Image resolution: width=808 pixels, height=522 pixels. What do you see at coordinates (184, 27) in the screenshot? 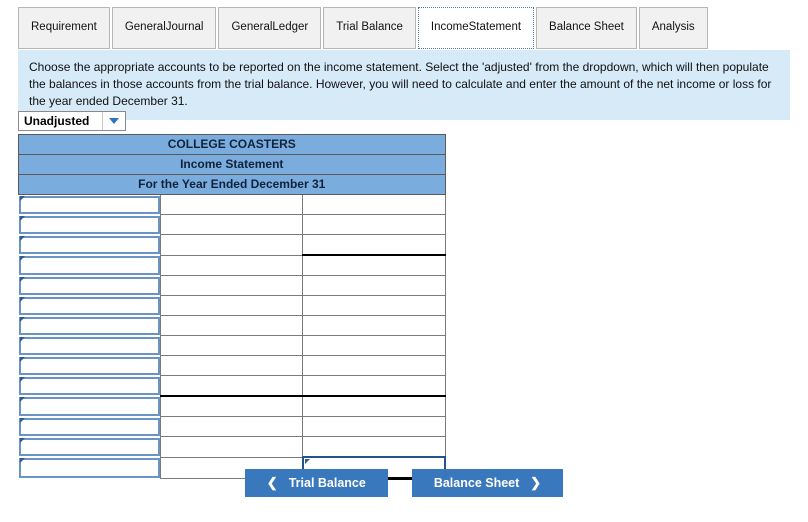
I see `tab-label: Journal` at bounding box center [184, 27].